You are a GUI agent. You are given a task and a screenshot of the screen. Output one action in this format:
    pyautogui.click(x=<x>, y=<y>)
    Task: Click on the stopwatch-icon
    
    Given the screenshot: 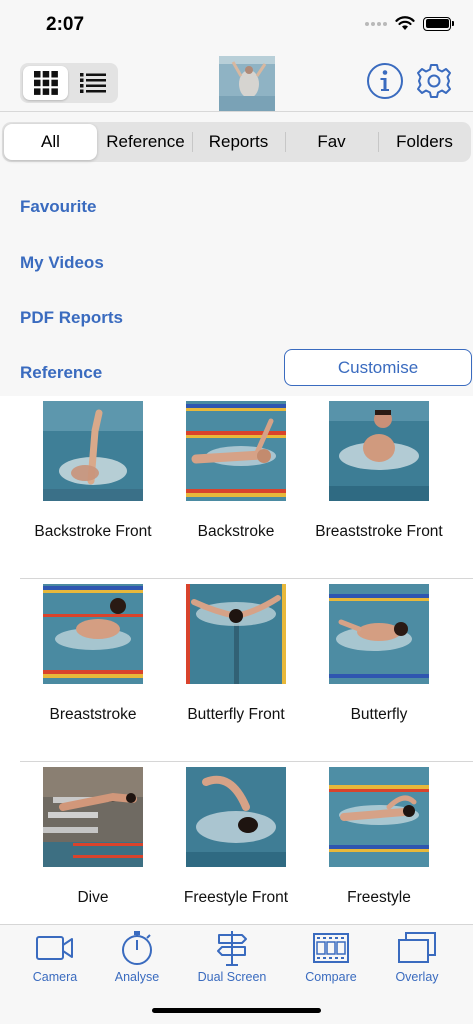 What is the action you would take?
    pyautogui.click(x=137, y=948)
    